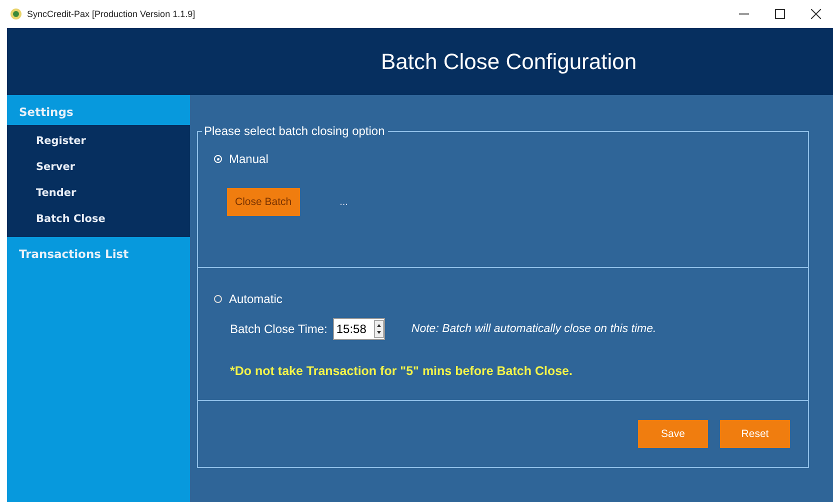  I want to click on radio-option: Automatic, so click(248, 299).